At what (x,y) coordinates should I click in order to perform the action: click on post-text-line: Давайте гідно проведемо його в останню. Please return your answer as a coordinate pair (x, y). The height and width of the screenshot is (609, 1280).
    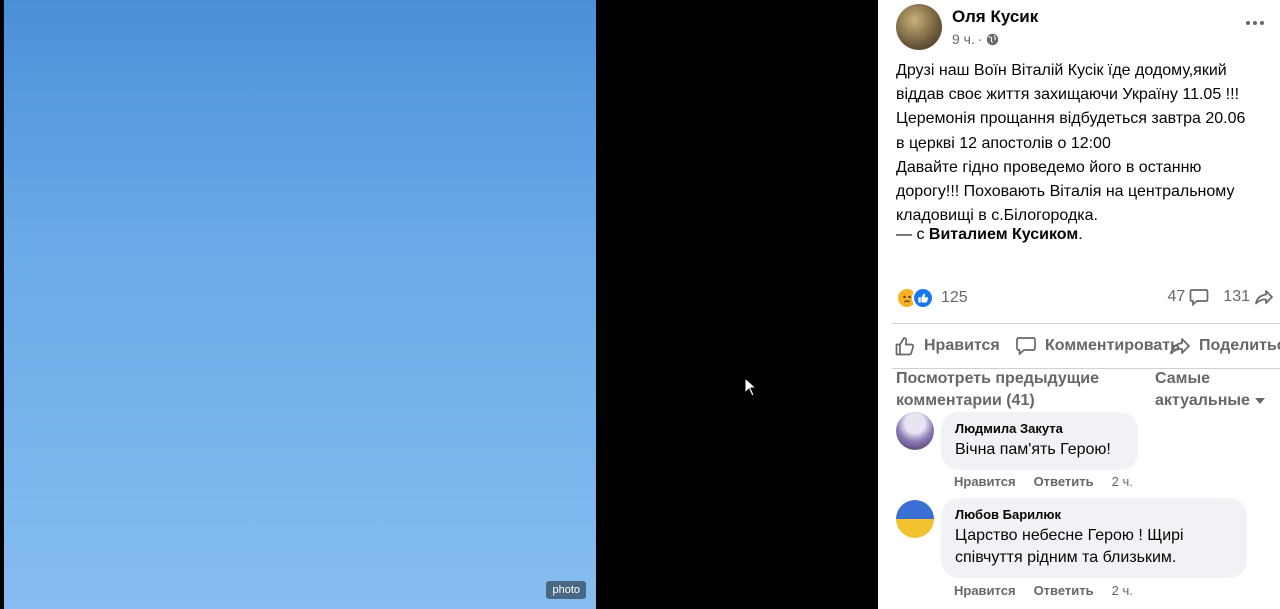
    Looking at the image, I should click on (1049, 167).